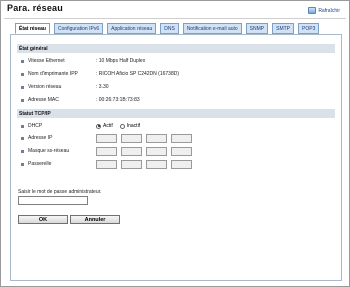 The width and height of the screenshot is (350, 287). What do you see at coordinates (175, 18) in the screenshot?
I see `header-divider` at bounding box center [175, 18].